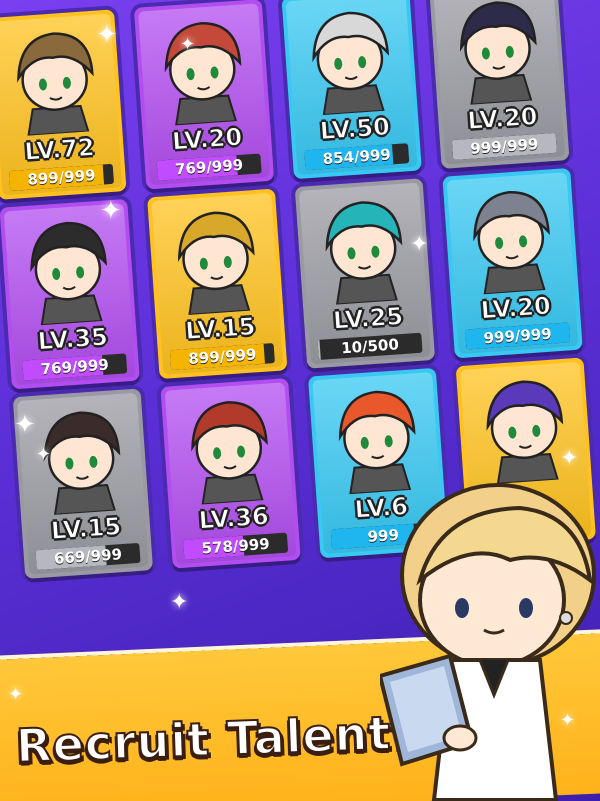 Image resolution: width=600 pixels, height=801 pixels. I want to click on character-card: LV.25 10/500, so click(365, 273).